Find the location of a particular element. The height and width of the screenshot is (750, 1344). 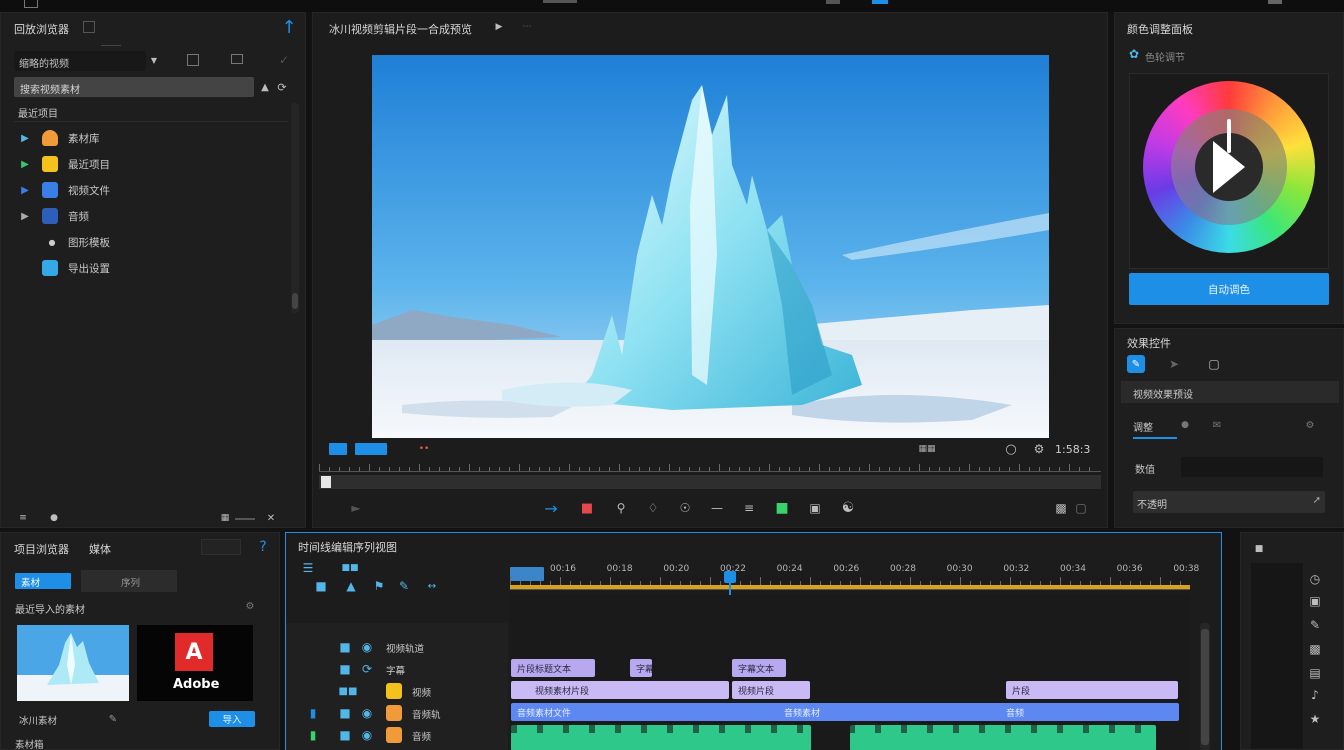

opacity-row: 不透明 ➚ is located at coordinates (1229, 502).